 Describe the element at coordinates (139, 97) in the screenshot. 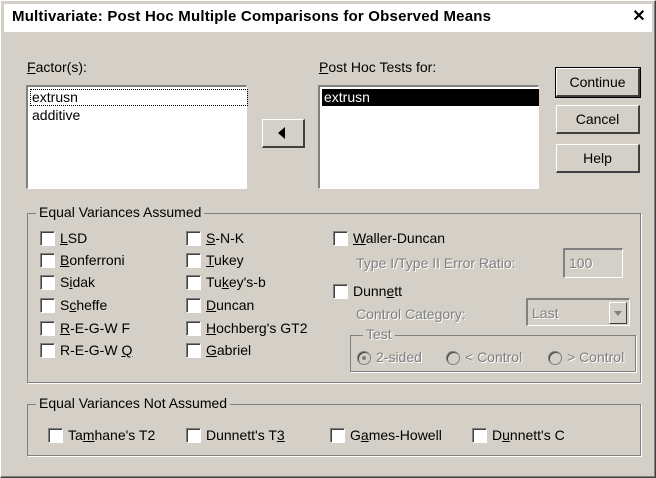

I see `factor-item-extrusn: extrusn` at that location.